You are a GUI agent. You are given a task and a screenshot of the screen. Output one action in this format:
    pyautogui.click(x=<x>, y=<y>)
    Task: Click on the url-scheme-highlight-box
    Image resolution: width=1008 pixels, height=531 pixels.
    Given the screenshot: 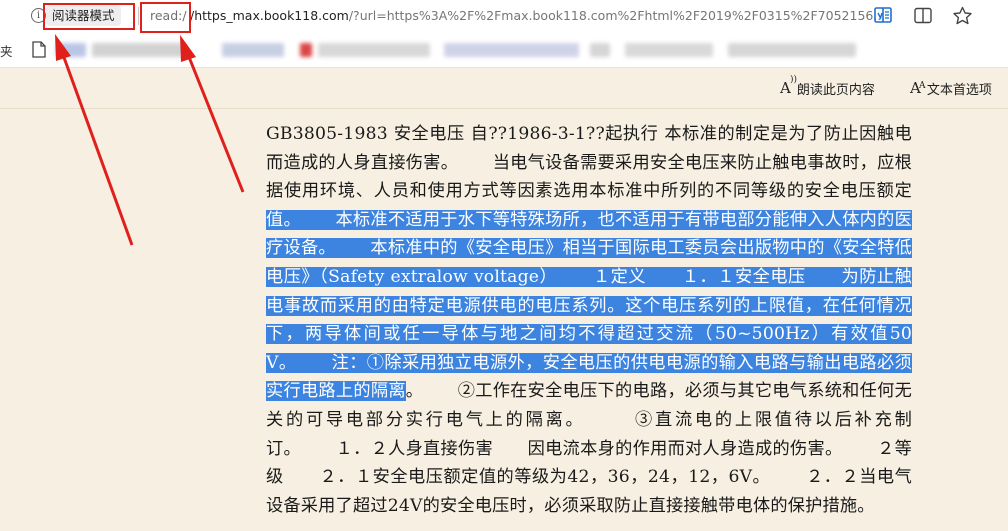 What is the action you would take?
    pyautogui.click(x=165, y=17)
    